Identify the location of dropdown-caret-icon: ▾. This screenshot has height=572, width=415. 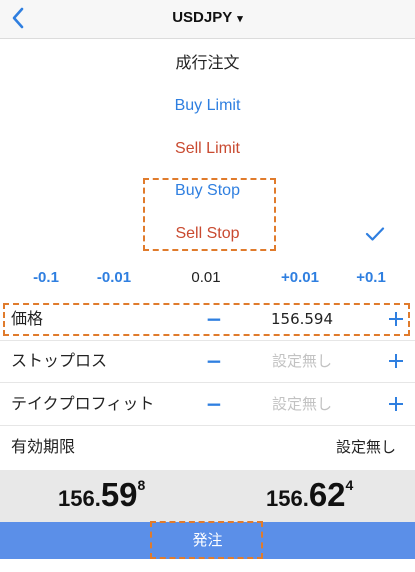
(240, 19).